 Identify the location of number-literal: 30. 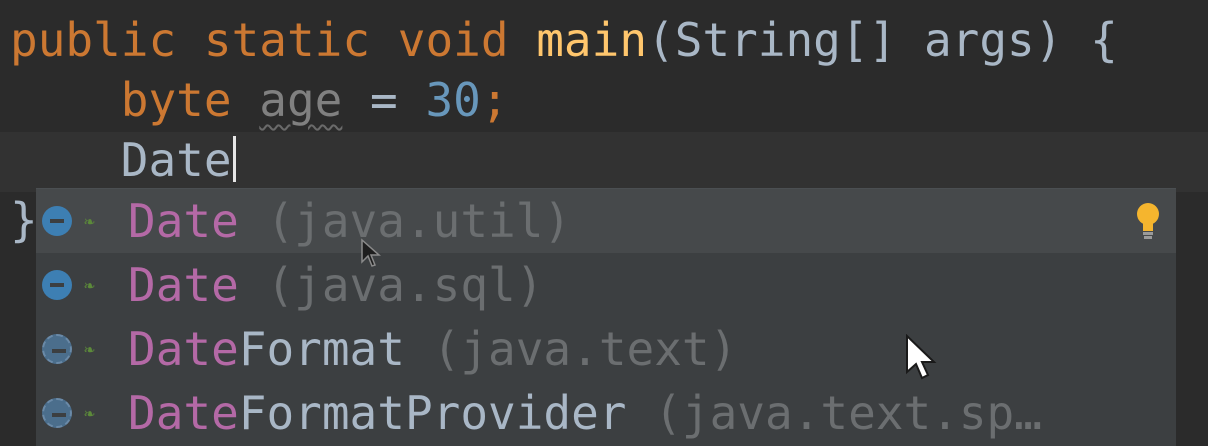
(453, 100).